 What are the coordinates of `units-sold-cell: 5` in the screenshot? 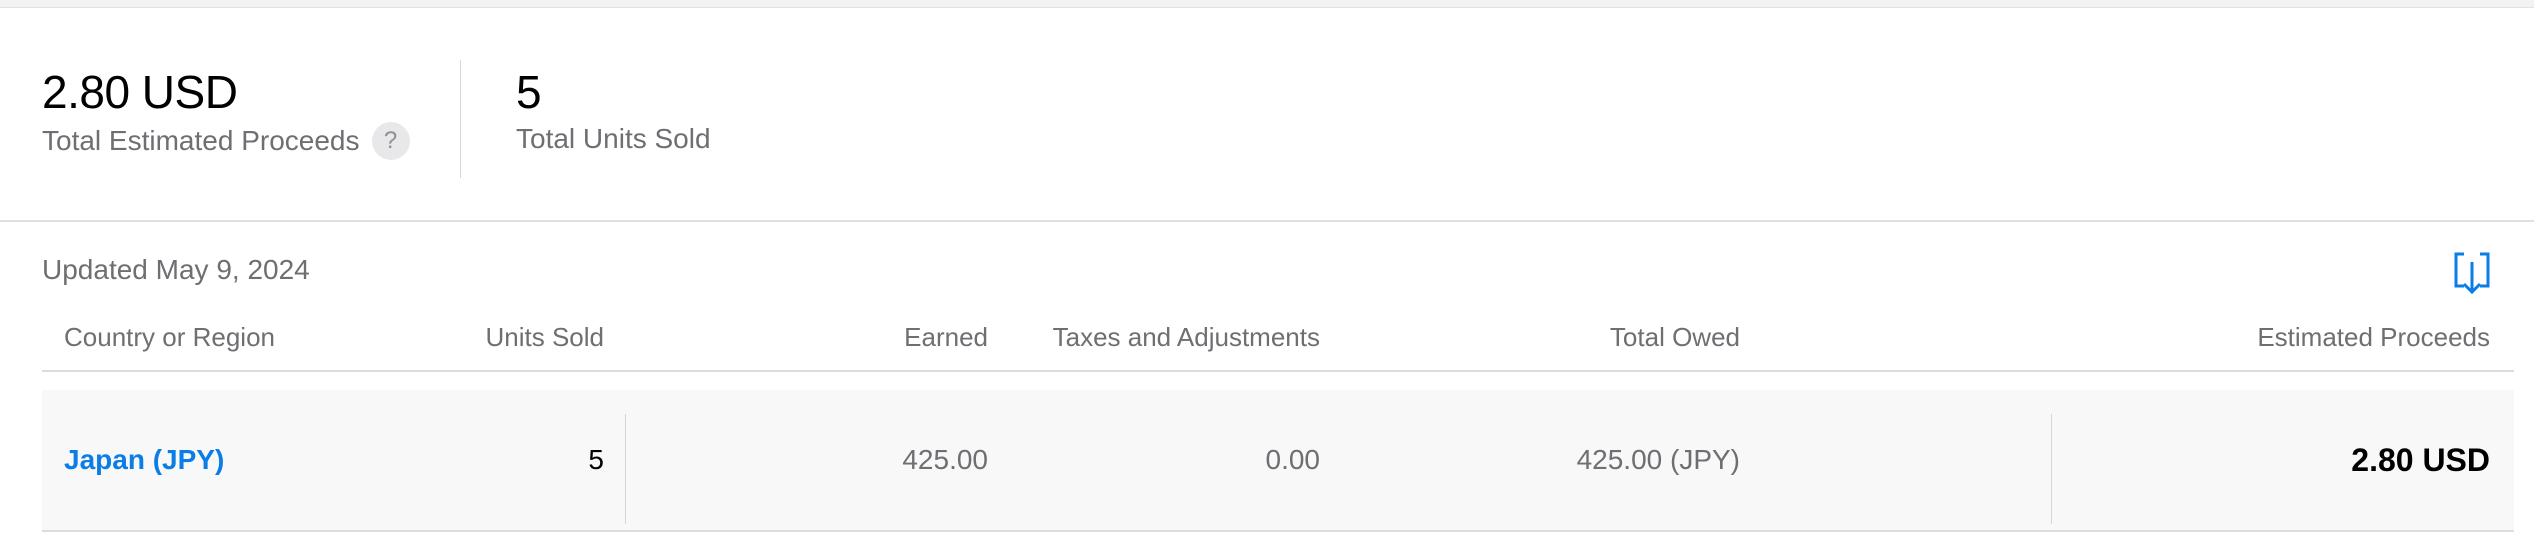 It's located at (596, 459).